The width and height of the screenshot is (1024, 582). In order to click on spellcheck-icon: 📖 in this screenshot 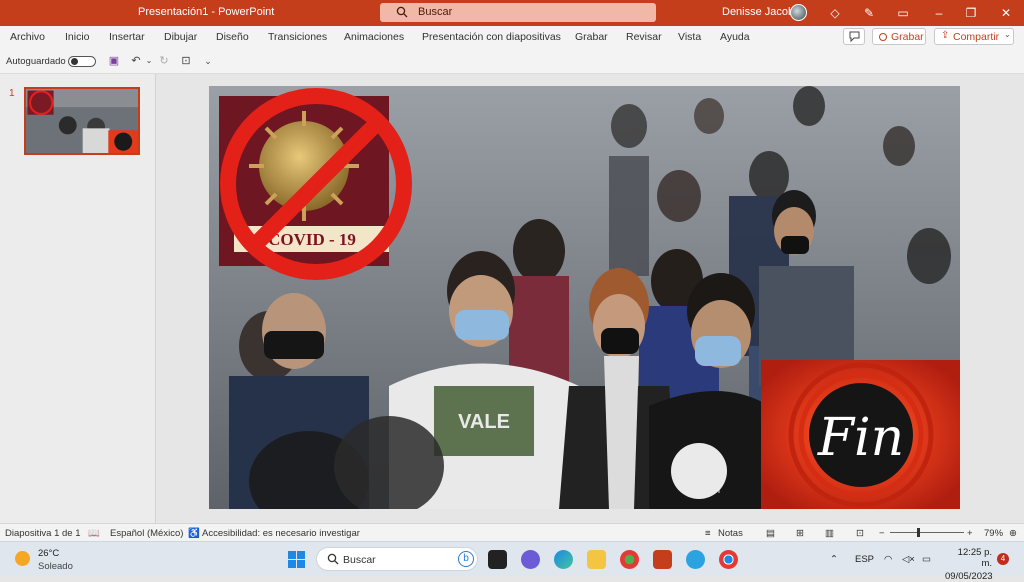, I will do `click(94, 533)`.